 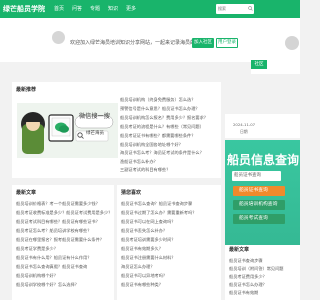 I want to click on list-item: 船员培训机构哪个好？, so click(x=64, y=276).